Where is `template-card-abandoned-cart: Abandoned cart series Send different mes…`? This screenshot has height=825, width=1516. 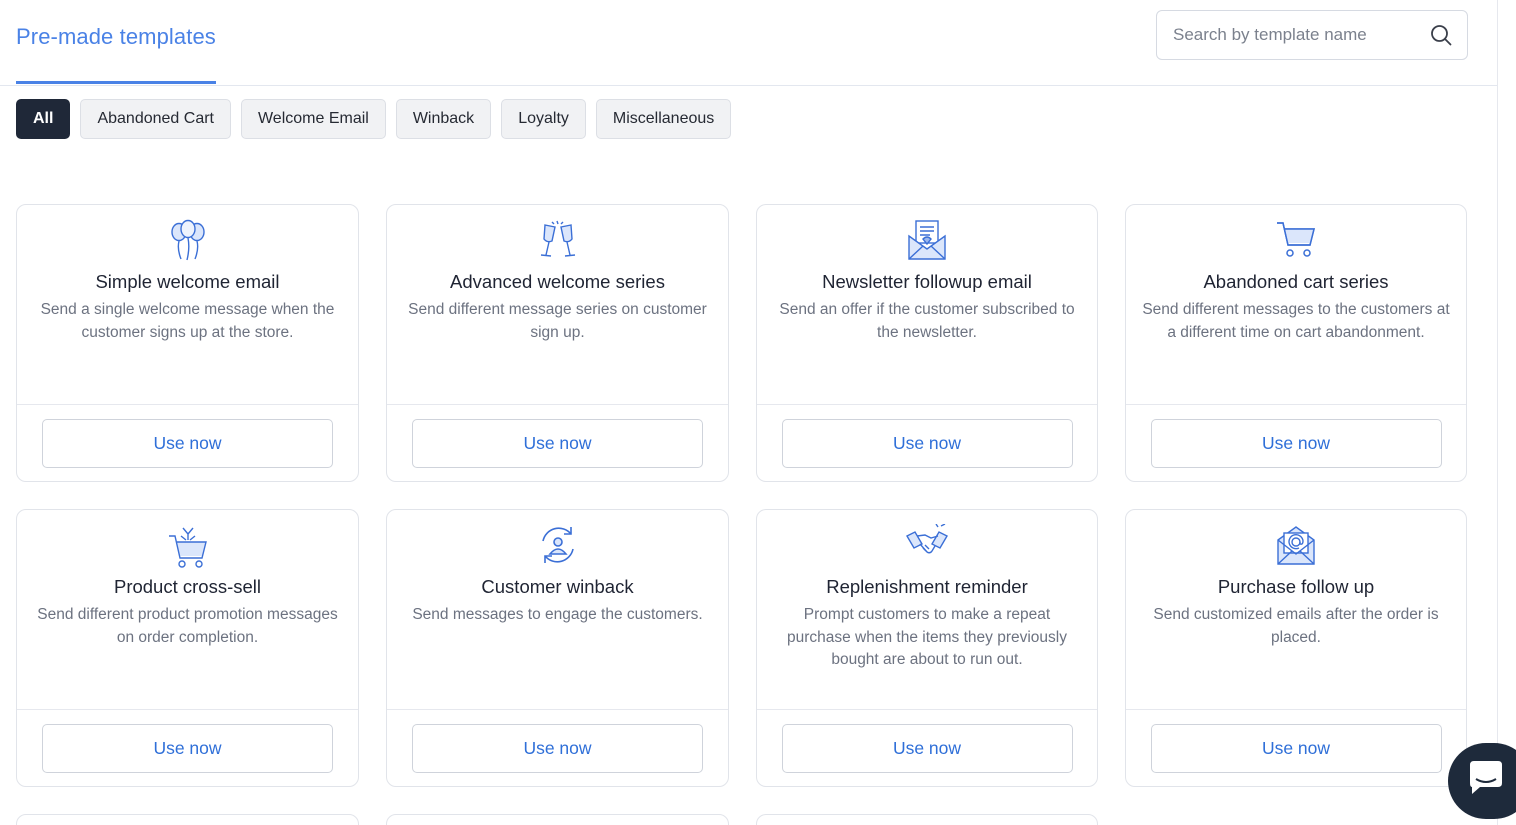
template-card-abandoned-cart: Abandoned cart series Send different mes… is located at coordinates (1296, 343).